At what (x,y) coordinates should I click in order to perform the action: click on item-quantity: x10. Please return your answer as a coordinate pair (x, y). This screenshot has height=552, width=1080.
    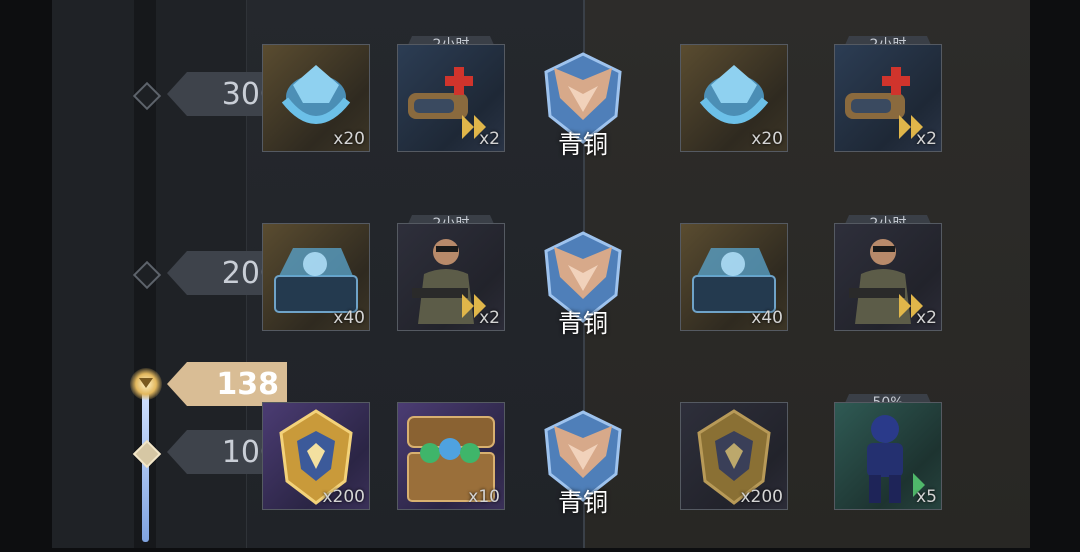
    Looking at the image, I should click on (484, 497).